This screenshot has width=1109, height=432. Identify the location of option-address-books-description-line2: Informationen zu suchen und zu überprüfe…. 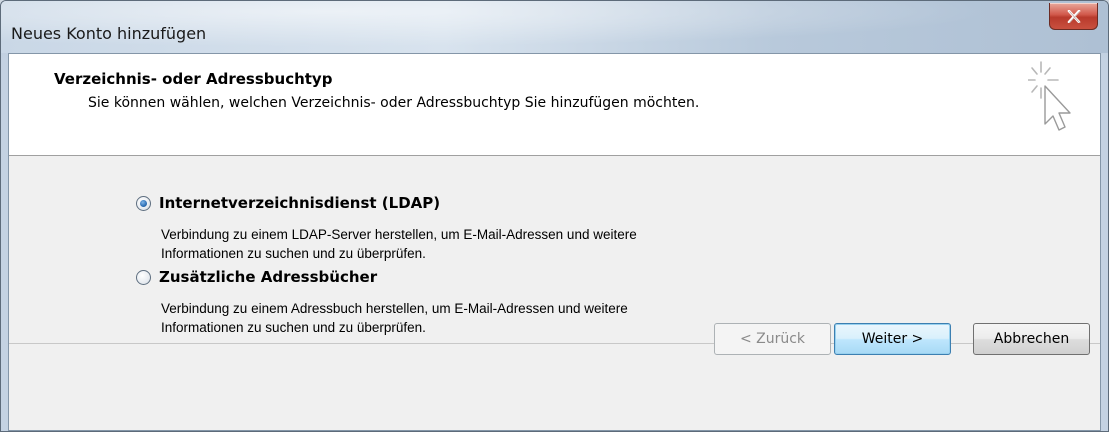
(293, 327).